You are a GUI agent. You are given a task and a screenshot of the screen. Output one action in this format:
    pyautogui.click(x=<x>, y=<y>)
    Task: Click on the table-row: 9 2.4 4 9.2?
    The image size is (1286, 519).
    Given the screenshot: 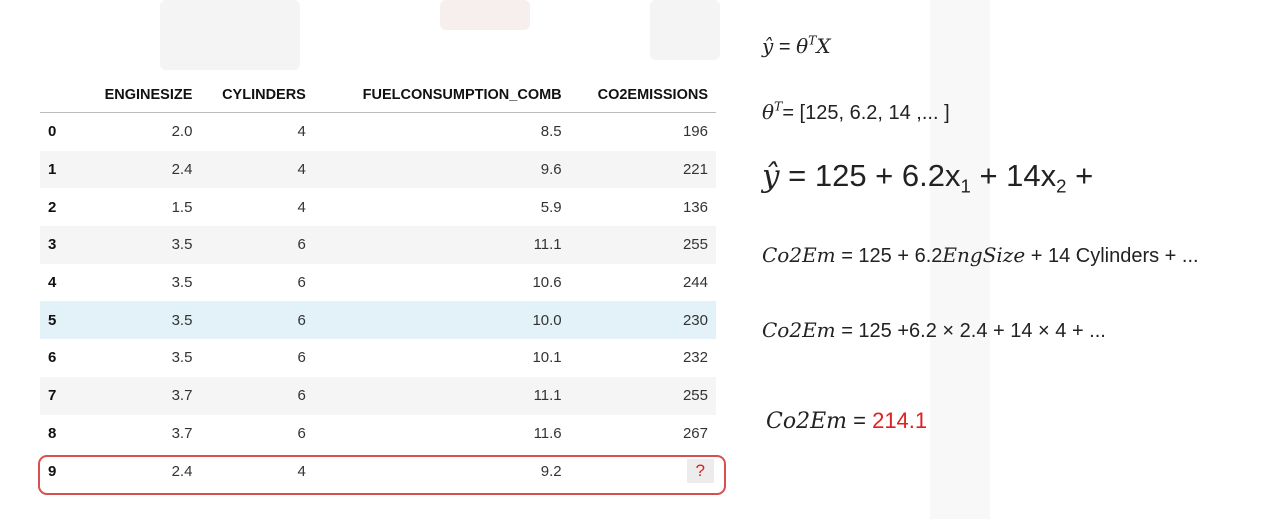 What is the action you would take?
    pyautogui.click(x=378, y=471)
    